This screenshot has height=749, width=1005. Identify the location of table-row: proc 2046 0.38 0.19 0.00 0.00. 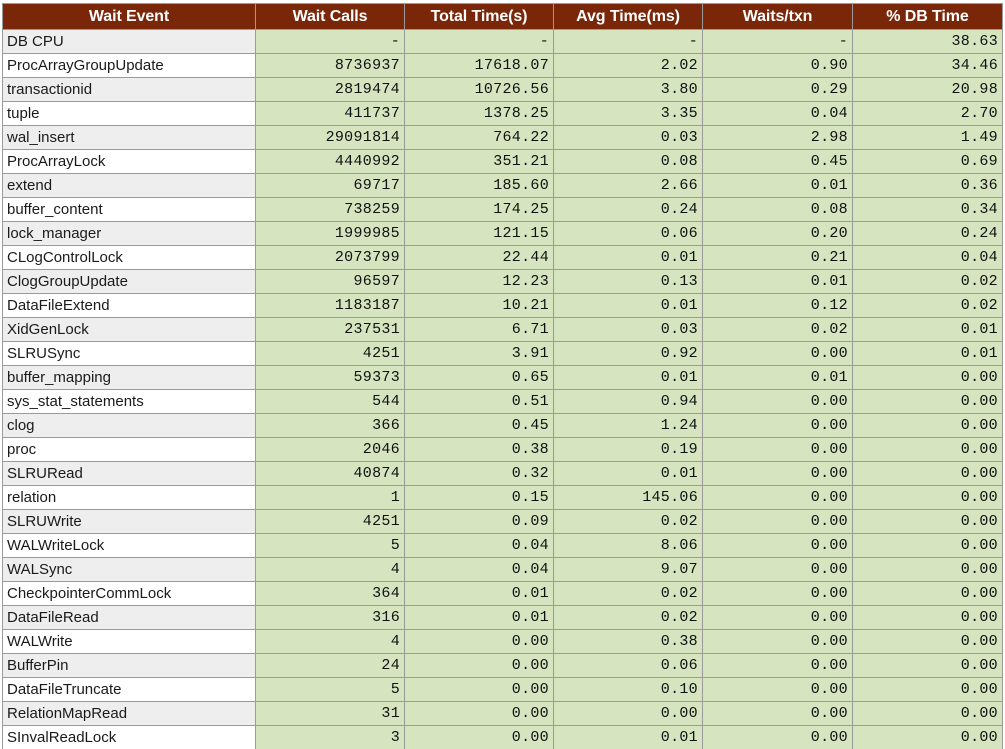
(502, 449).